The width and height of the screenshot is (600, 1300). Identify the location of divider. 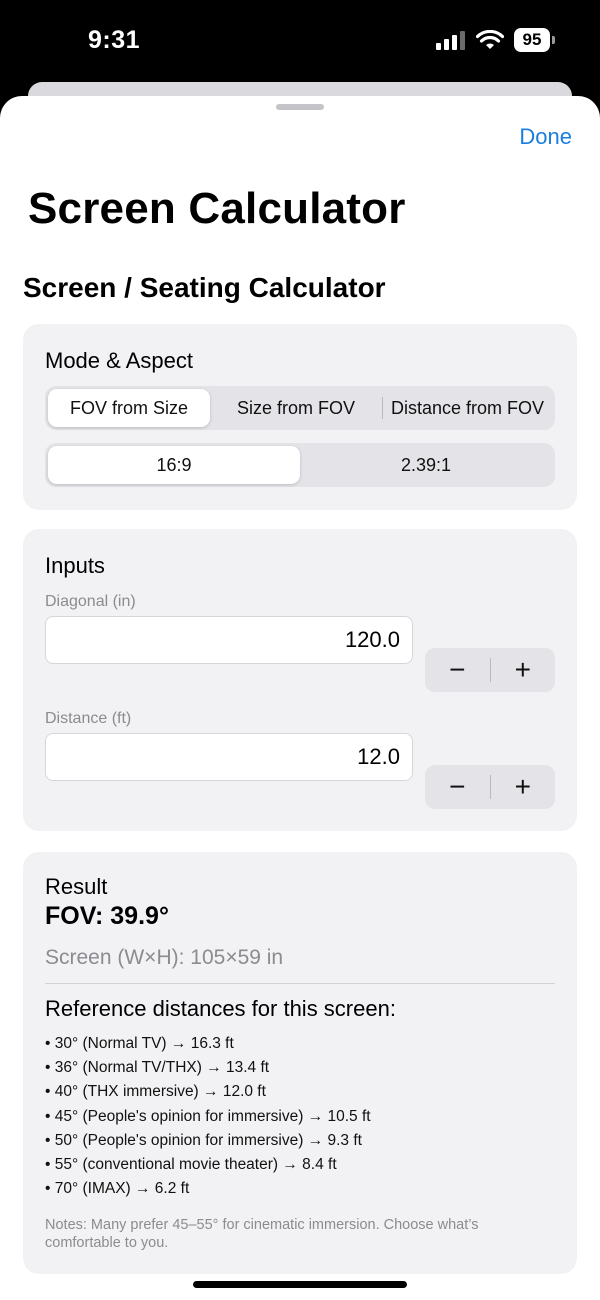
(300, 983).